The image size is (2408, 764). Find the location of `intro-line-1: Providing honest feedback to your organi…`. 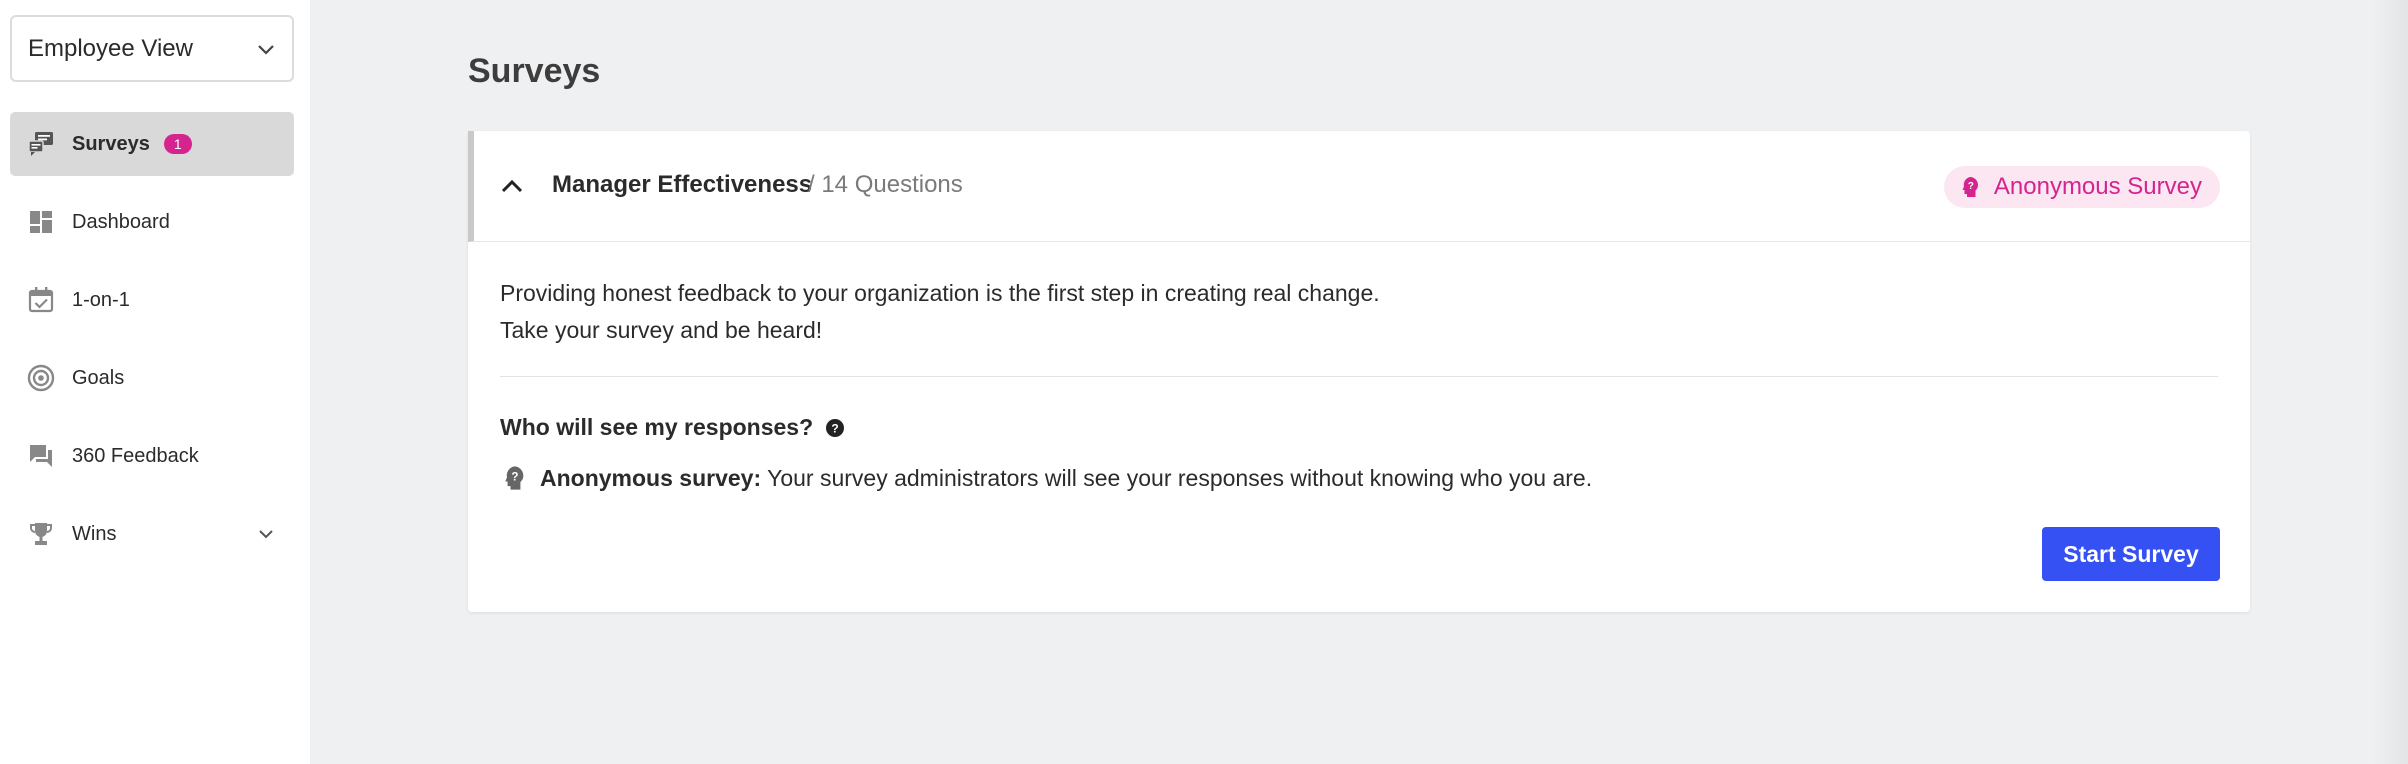

intro-line-1: Providing honest feedback to your organi… is located at coordinates (940, 293).